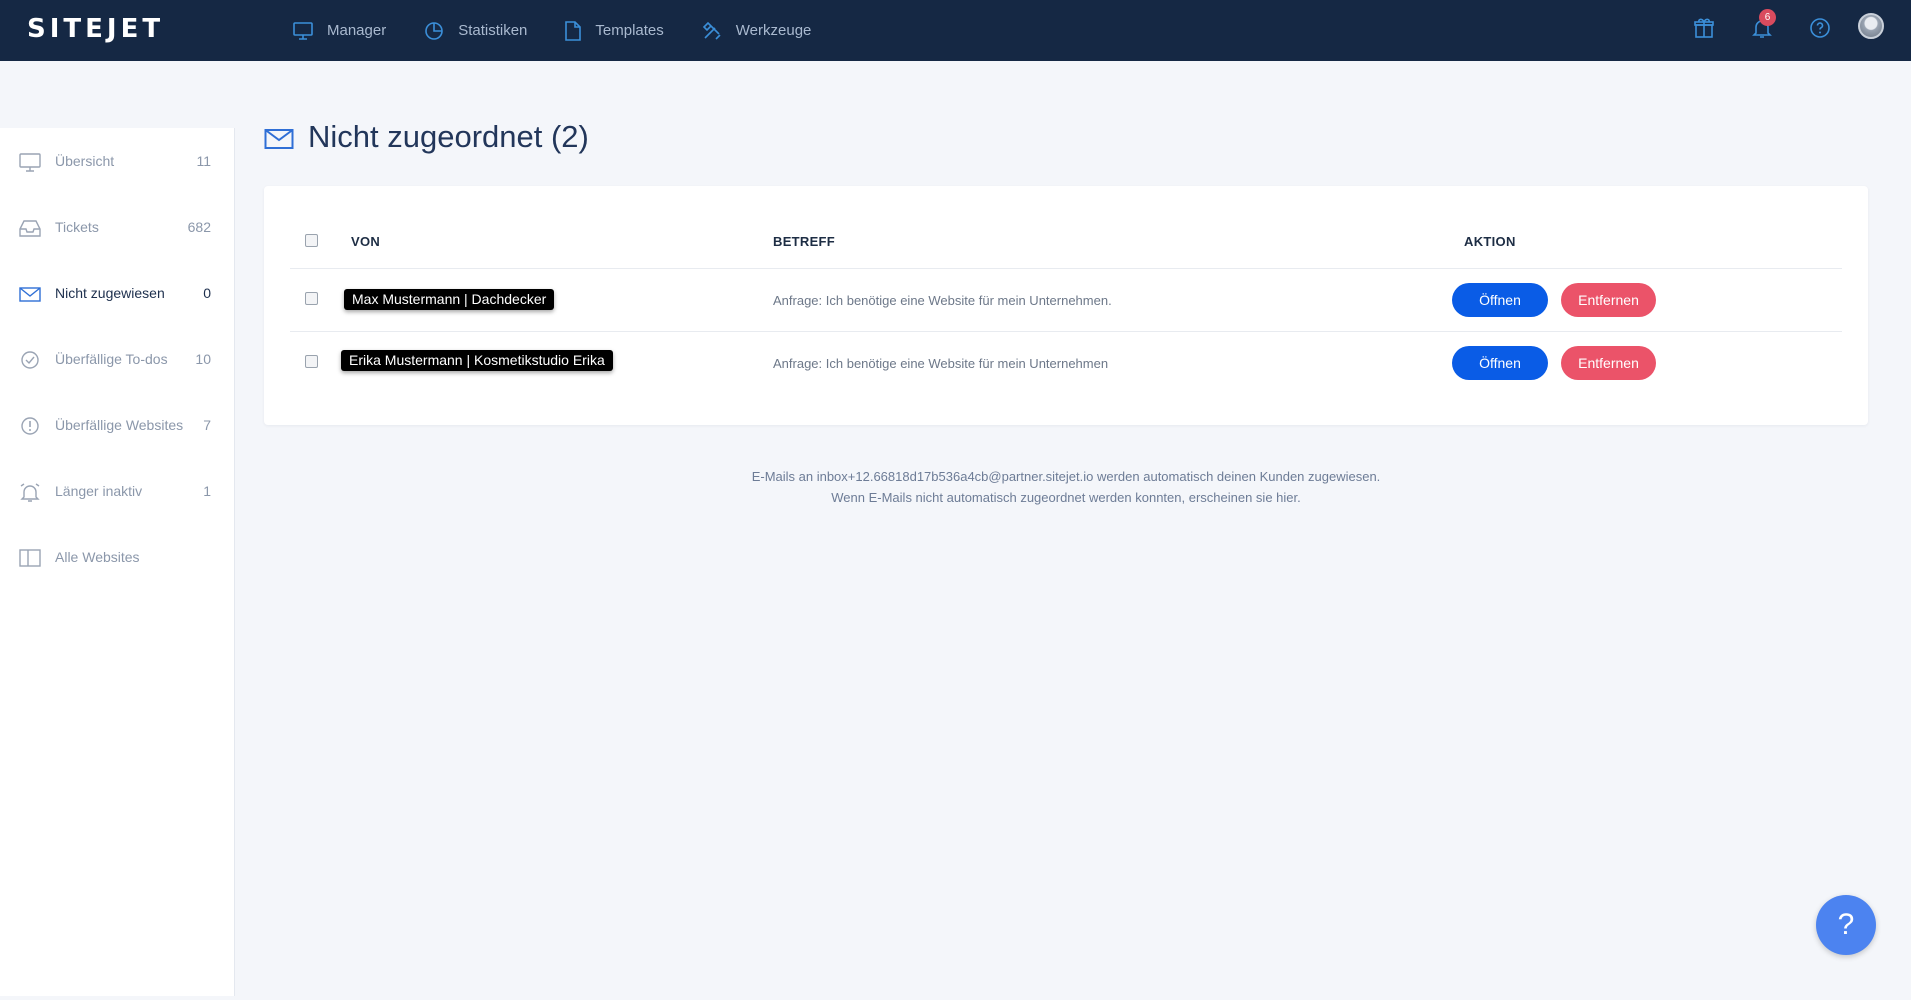  Describe the element at coordinates (207, 425) in the screenshot. I see `sidebar-item-count: 7` at that location.